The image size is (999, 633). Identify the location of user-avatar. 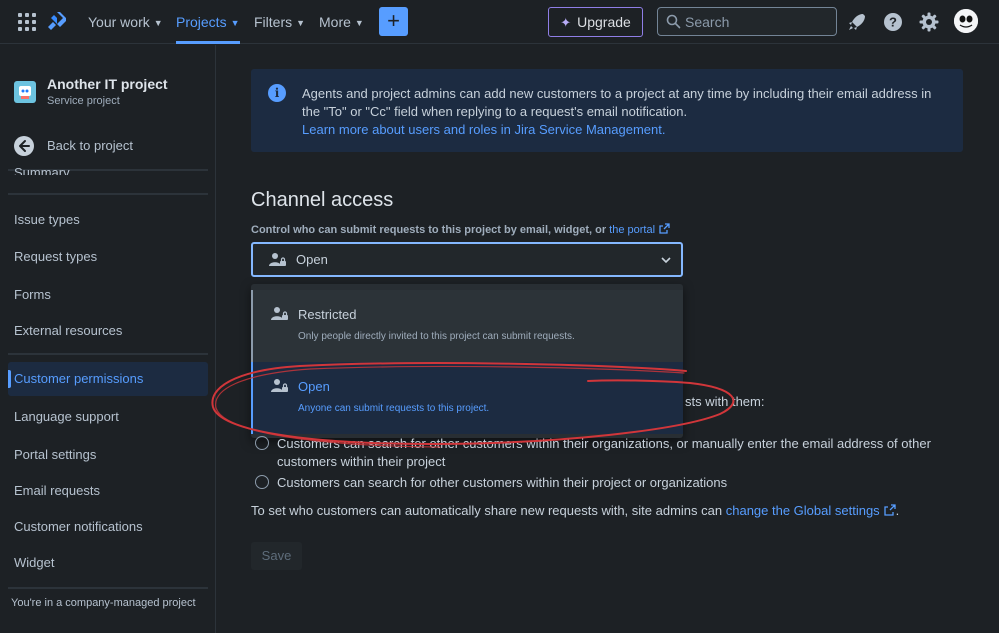
(966, 21).